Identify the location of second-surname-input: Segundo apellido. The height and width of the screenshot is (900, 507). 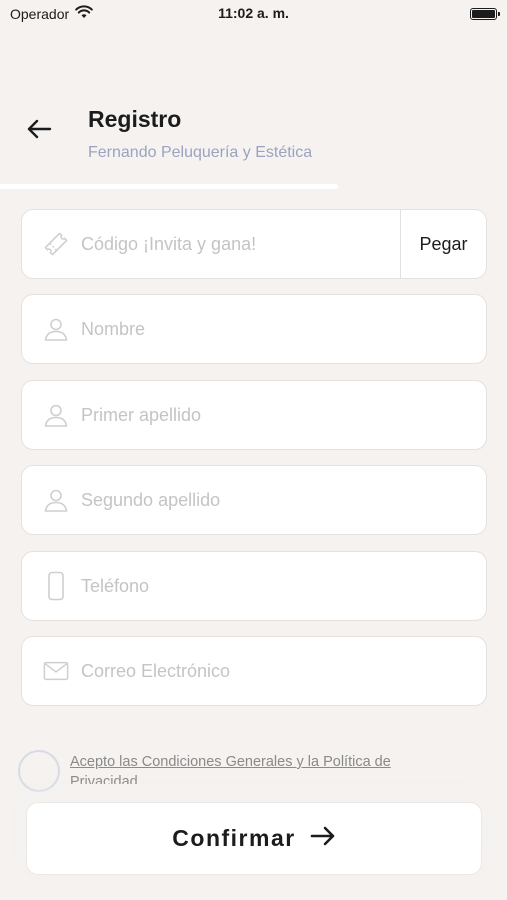
(283, 500).